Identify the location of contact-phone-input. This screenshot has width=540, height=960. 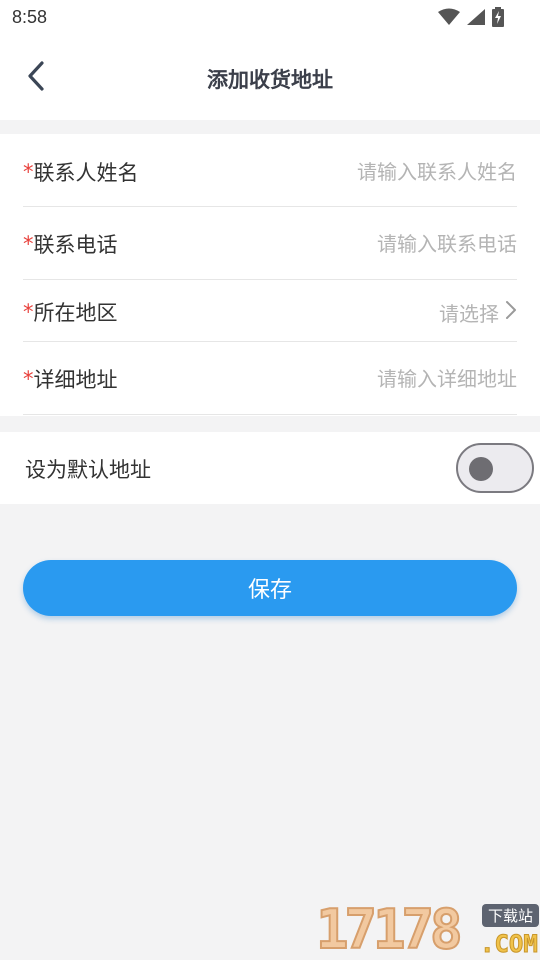
(397, 244).